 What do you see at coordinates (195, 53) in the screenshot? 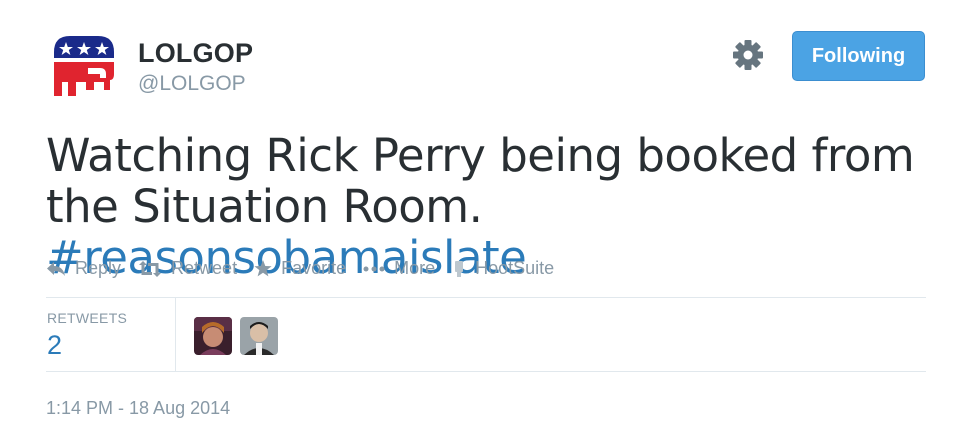
I see `author-name: LOLGOP` at bounding box center [195, 53].